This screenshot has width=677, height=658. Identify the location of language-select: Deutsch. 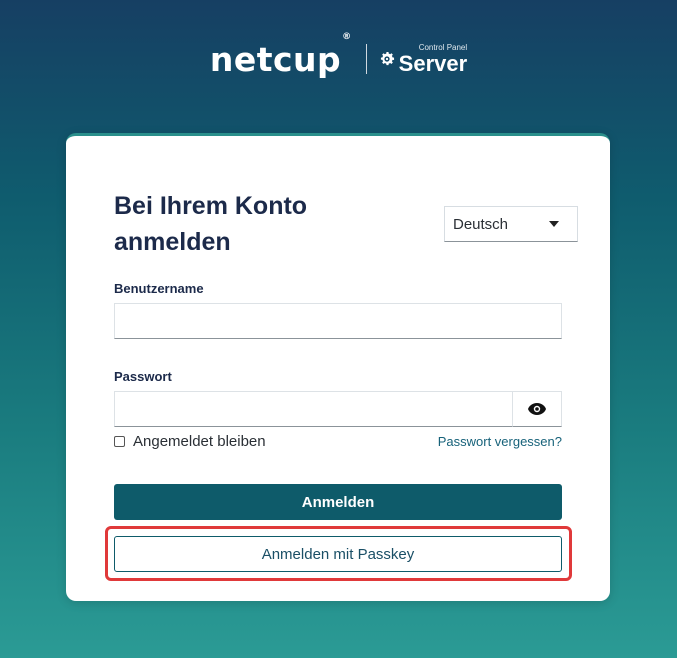
(511, 224).